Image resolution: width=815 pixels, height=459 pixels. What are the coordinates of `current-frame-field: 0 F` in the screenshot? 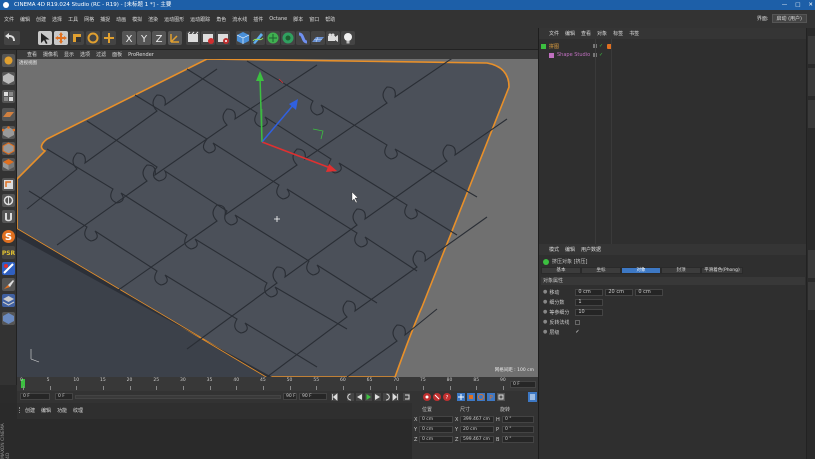 It's located at (35, 396).